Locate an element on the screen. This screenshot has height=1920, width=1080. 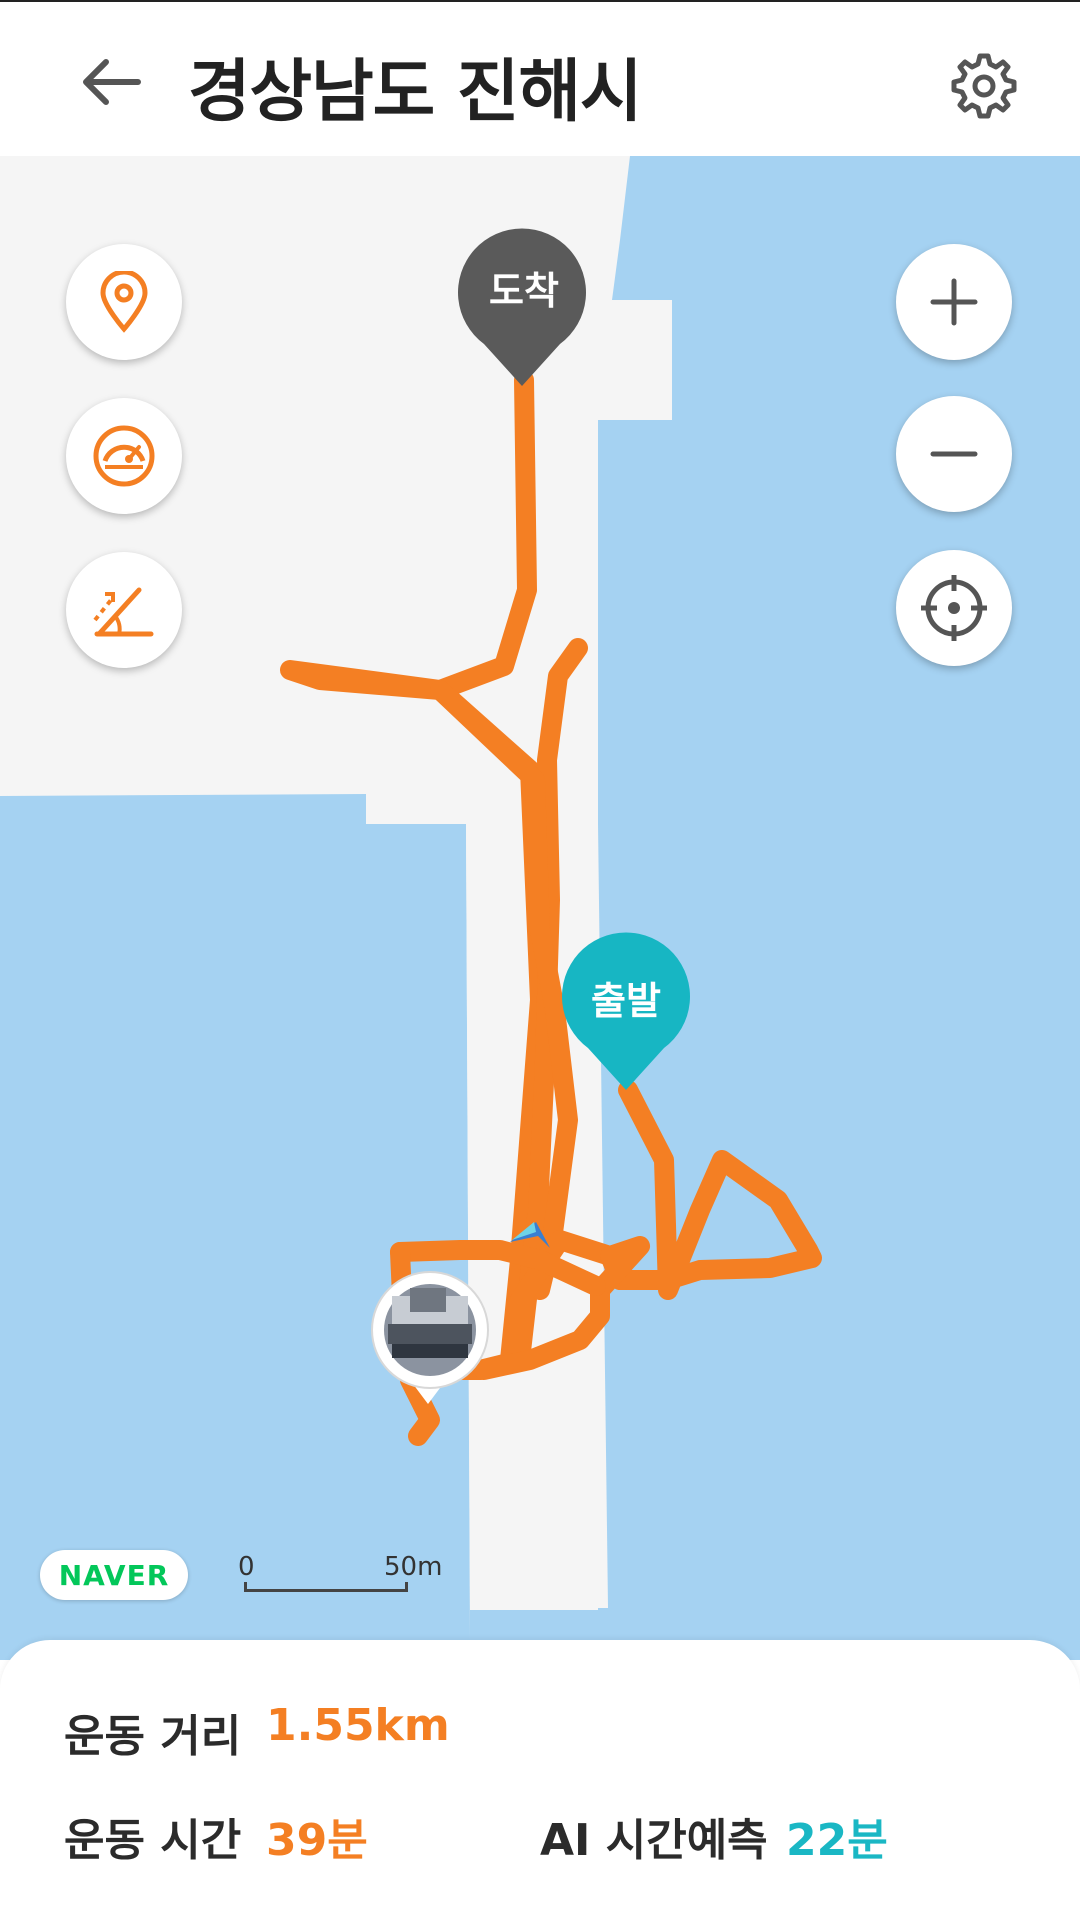
slope-button is located at coordinates (124, 610).